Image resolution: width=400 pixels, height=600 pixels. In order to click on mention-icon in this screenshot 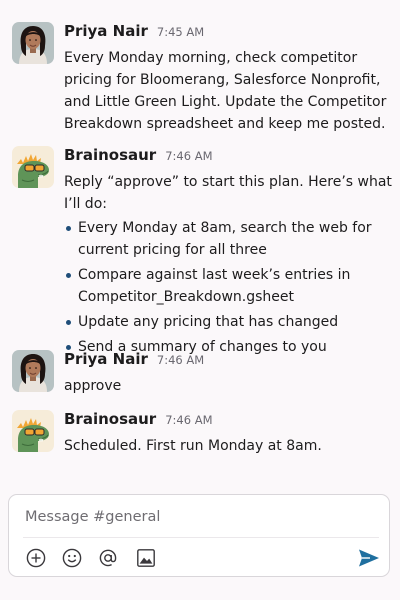, I will do `click(108, 558)`.